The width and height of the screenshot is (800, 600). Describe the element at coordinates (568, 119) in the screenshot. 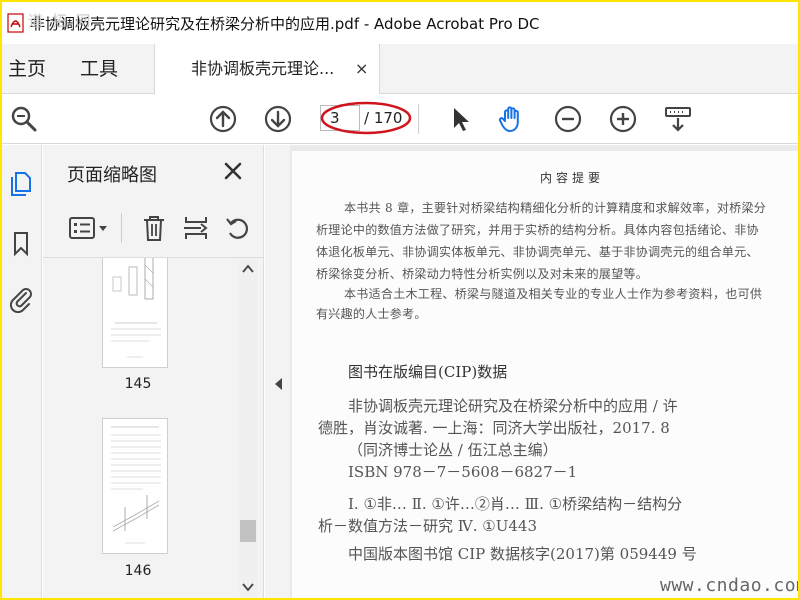

I see `zoom-out-icon` at that location.